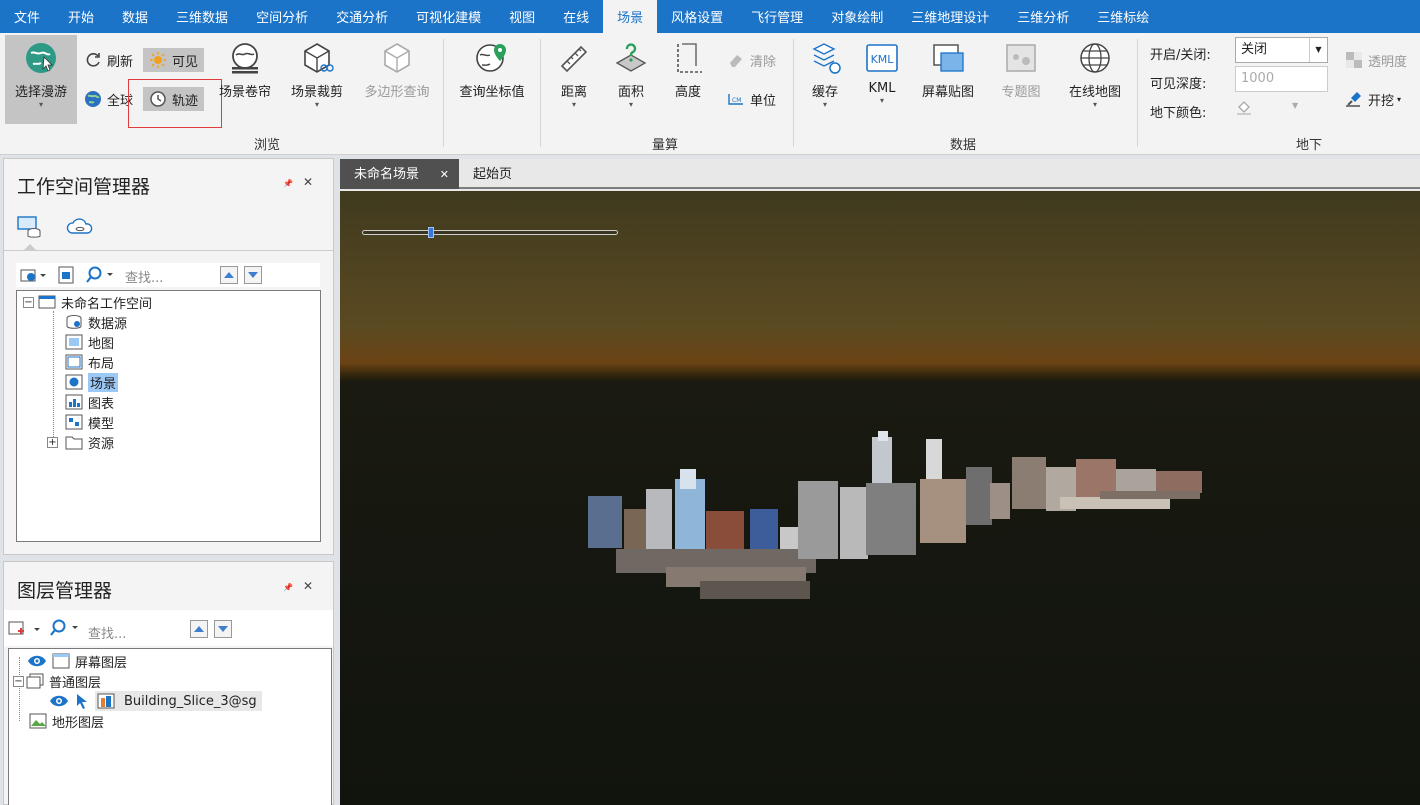 The height and width of the screenshot is (805, 1420). I want to click on menu-tab-0: 文件, so click(27, 16).